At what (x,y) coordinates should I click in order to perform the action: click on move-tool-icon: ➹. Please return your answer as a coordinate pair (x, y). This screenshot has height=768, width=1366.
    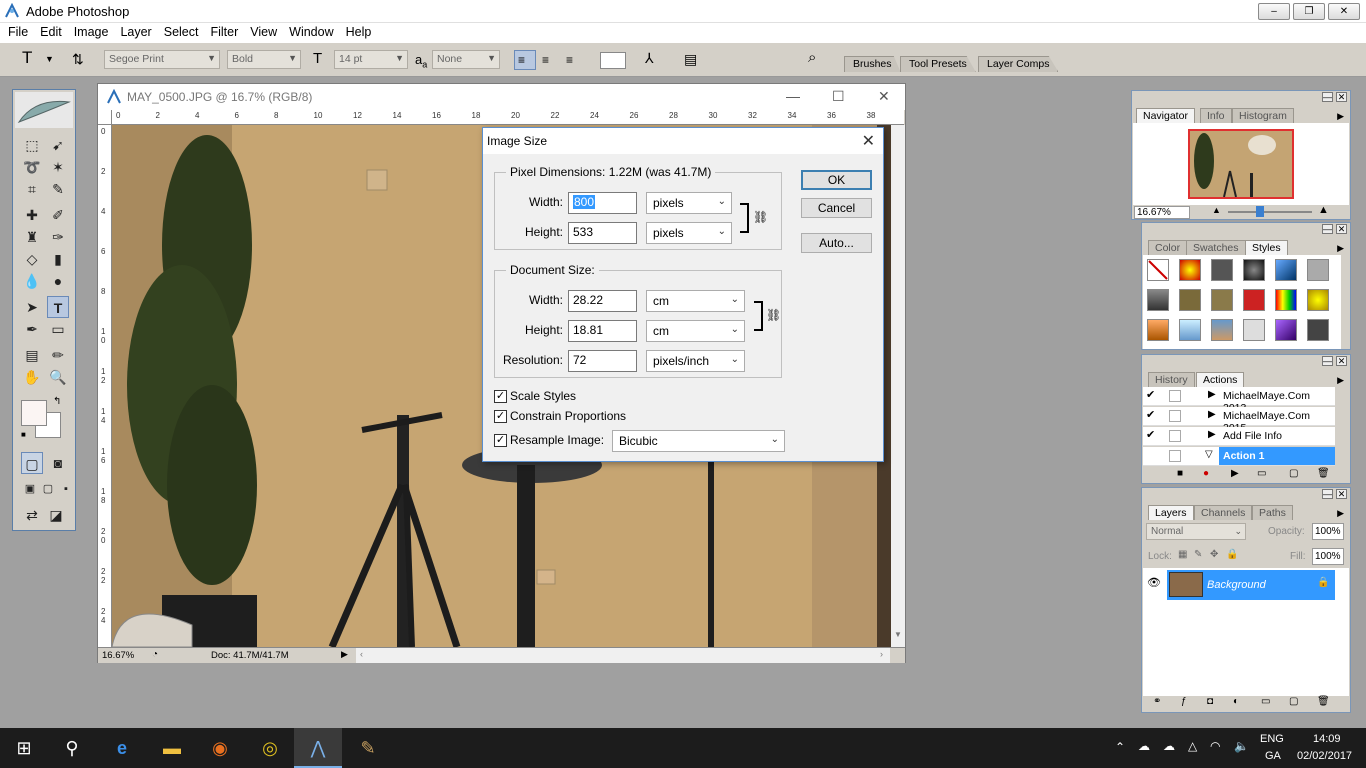
    Looking at the image, I should click on (58, 145).